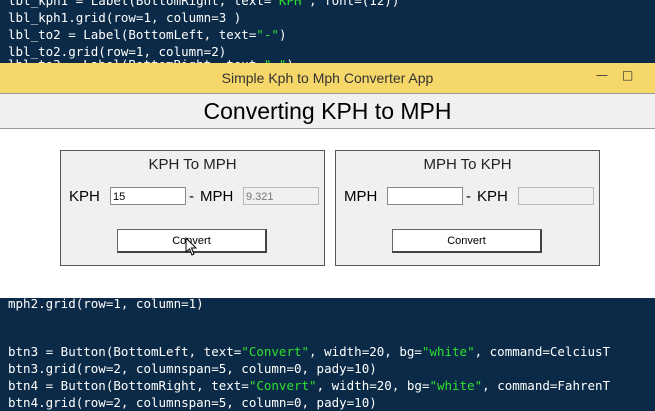 The image size is (655, 411). Describe the element at coordinates (148, 196) in the screenshot. I see `kph-input-field: 15` at that location.